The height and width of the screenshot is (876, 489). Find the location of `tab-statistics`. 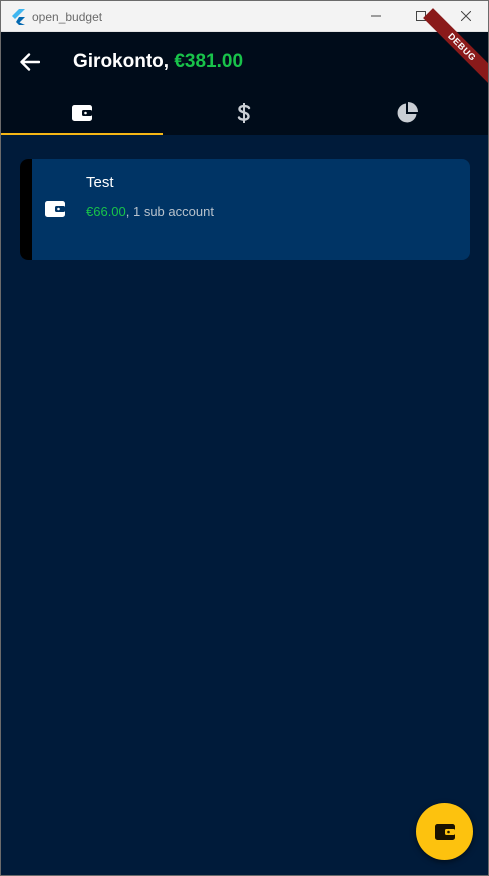

tab-statistics is located at coordinates (407, 112).